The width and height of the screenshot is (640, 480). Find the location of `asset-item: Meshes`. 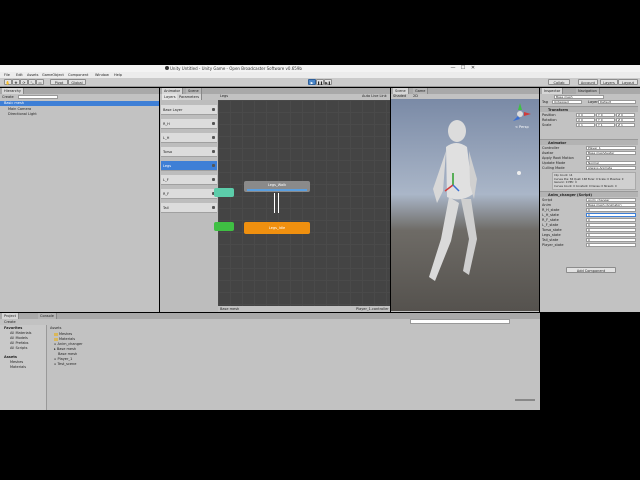

asset-item: Meshes is located at coordinates (63, 334).